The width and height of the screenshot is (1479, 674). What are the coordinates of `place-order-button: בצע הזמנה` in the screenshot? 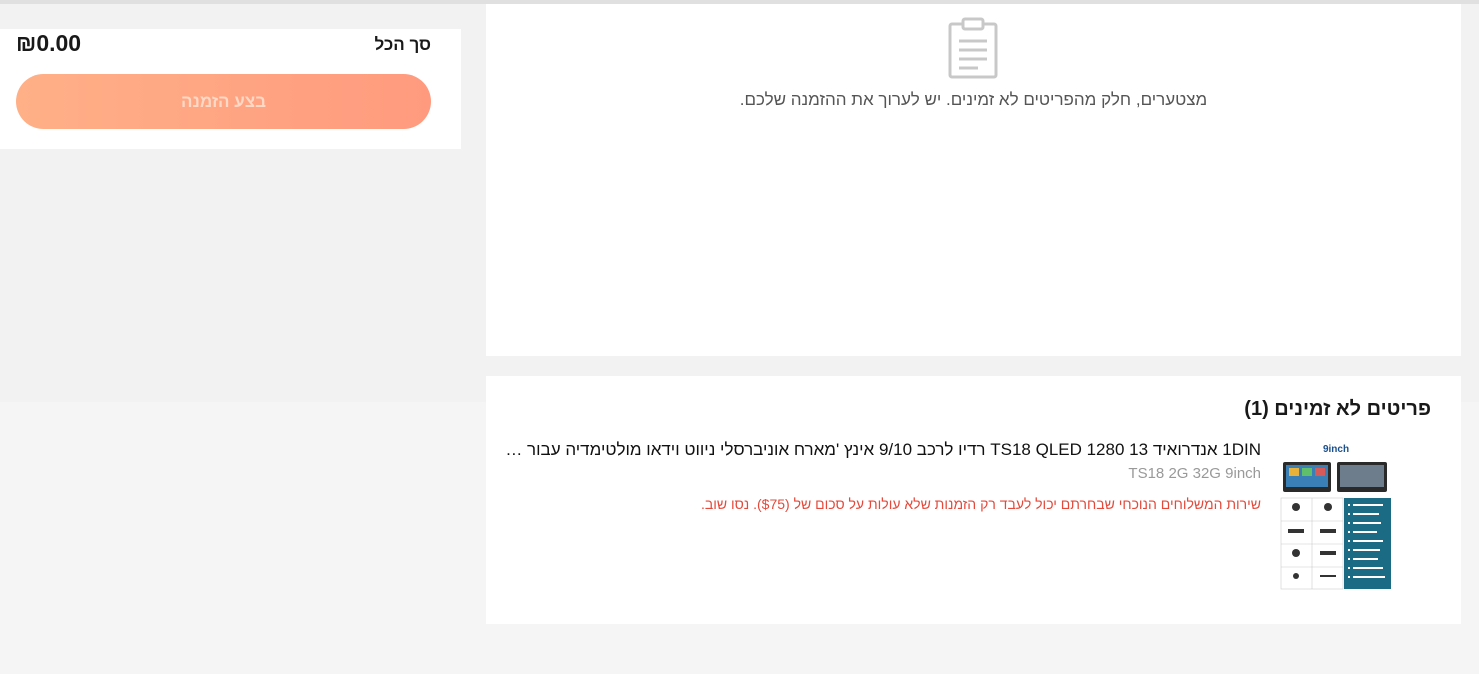 It's located at (223, 101).